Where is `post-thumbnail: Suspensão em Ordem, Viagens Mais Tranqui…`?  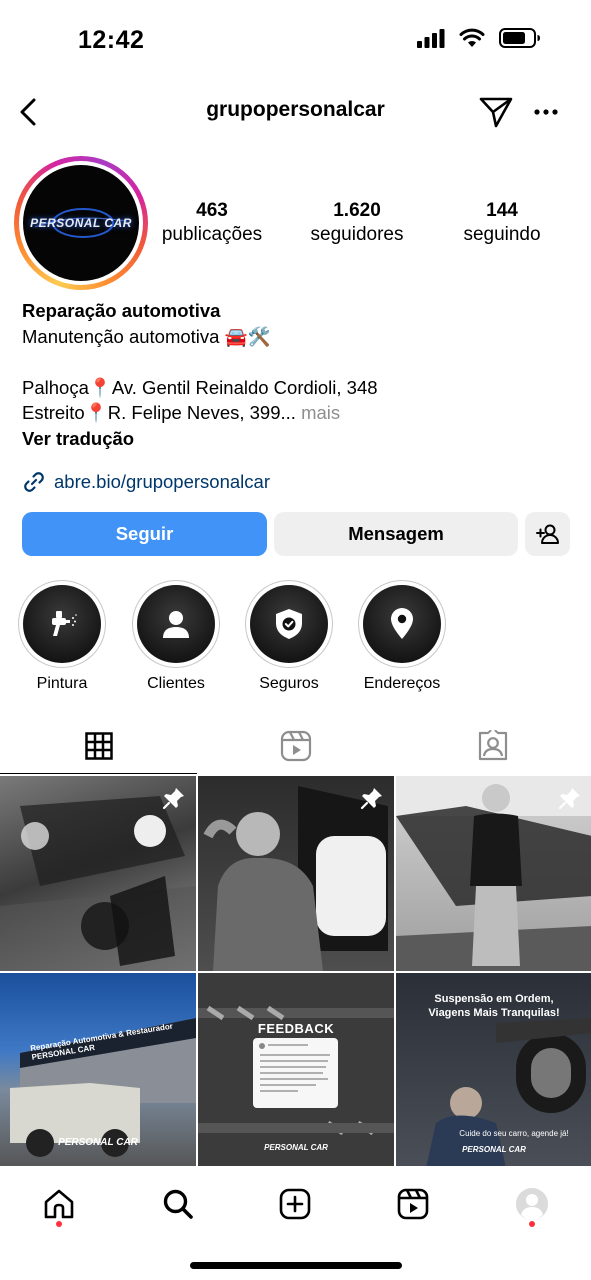 post-thumbnail: Suspensão em Ordem, Viagens Mais Tranqui… is located at coordinates (493, 1070).